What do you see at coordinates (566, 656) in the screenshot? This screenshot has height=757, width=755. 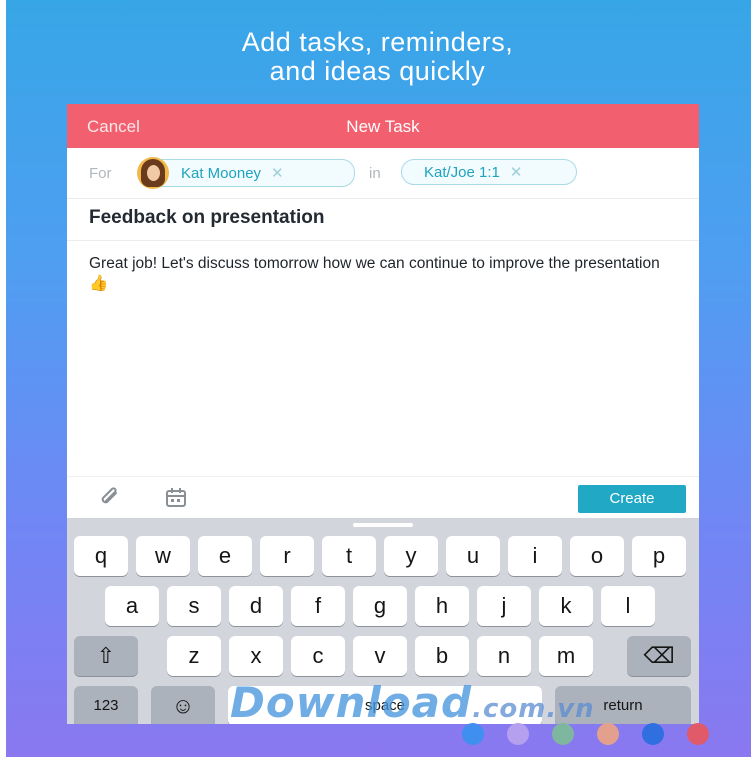 I see `key-m: m` at bounding box center [566, 656].